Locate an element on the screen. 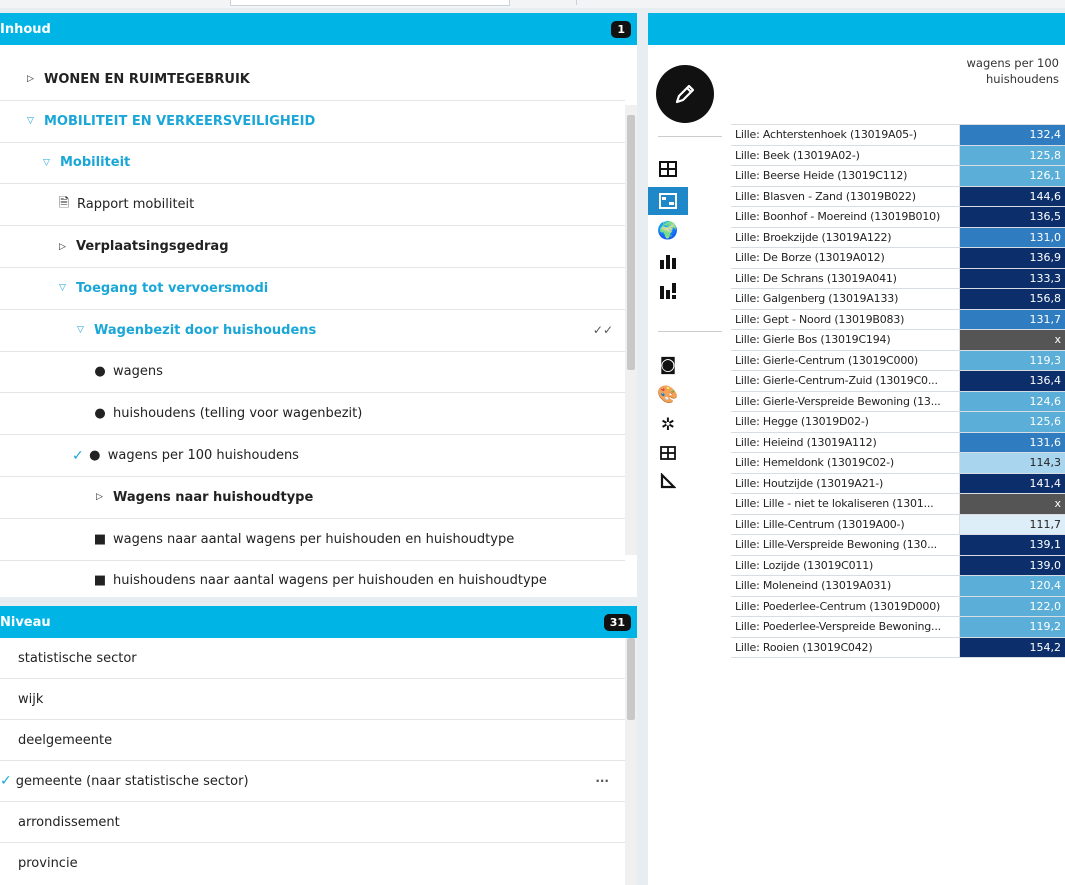 This screenshot has height=885, width=1065. map-view-button: 🌍 is located at coordinates (668, 231).